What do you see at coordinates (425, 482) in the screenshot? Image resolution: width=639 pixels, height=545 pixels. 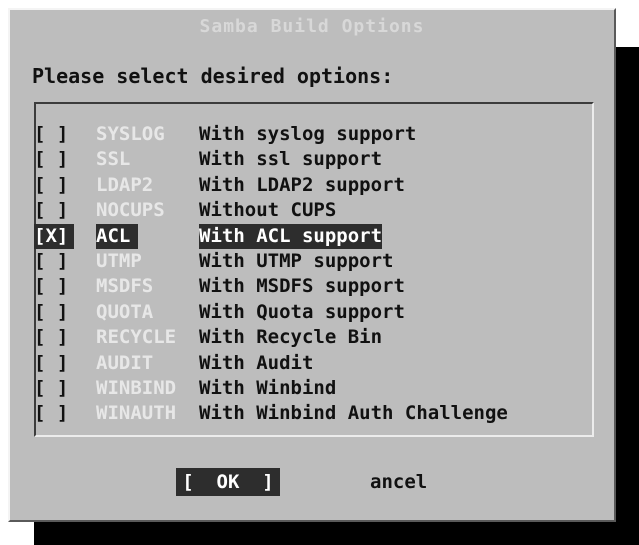 I see `cancel-button: ancel` at bounding box center [425, 482].